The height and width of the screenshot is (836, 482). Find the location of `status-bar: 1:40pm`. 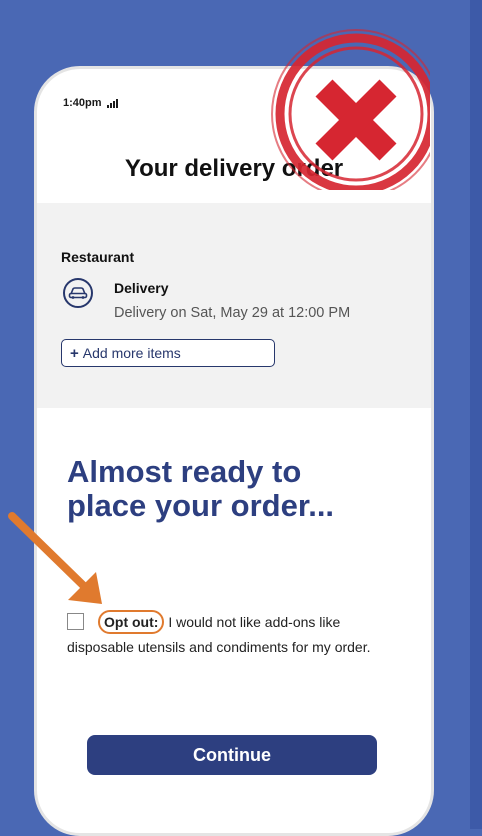

status-bar: 1:40pm is located at coordinates (90, 103).